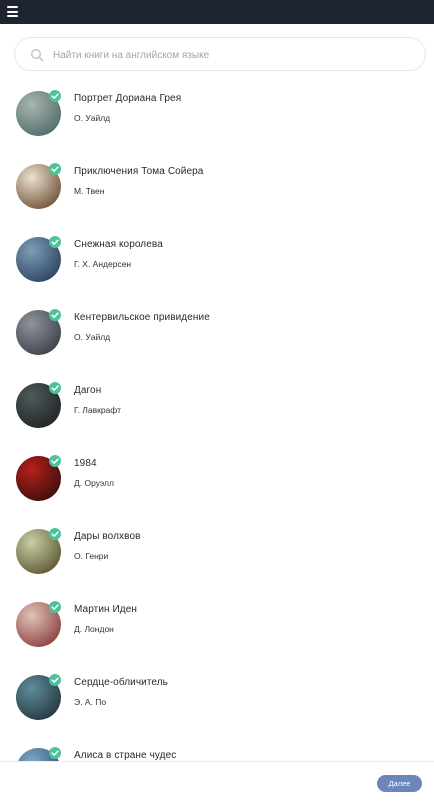 The height and width of the screenshot is (801, 434). Describe the element at coordinates (217, 333) in the screenshot. I see `book-item: Кентервильское привидение О. Уайлд` at that location.